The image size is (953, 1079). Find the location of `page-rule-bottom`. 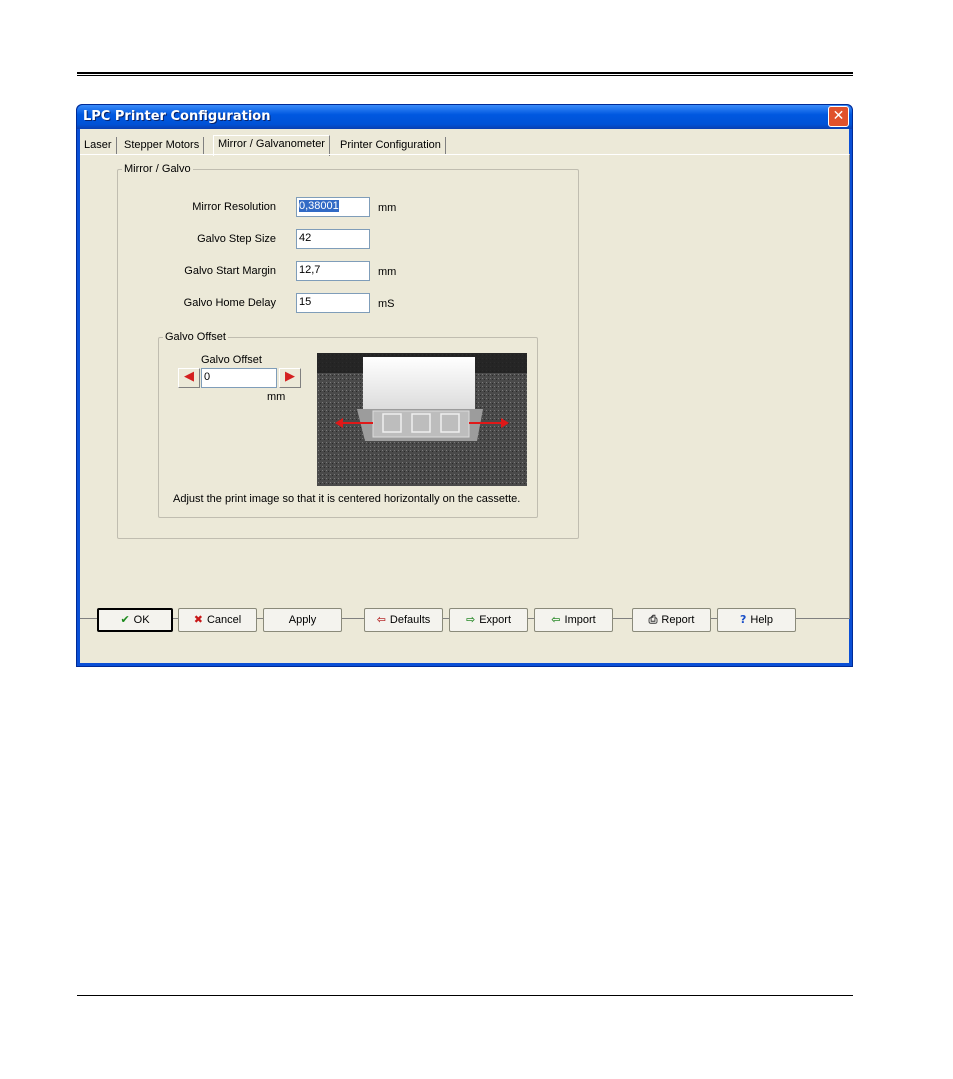

page-rule-bottom is located at coordinates (465, 995).